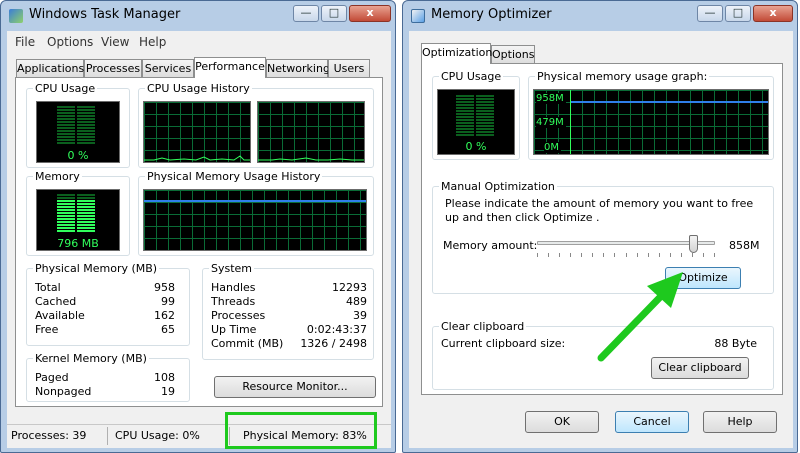 The height and width of the screenshot is (453, 800). I want to click on help-button: Help, so click(740, 422).